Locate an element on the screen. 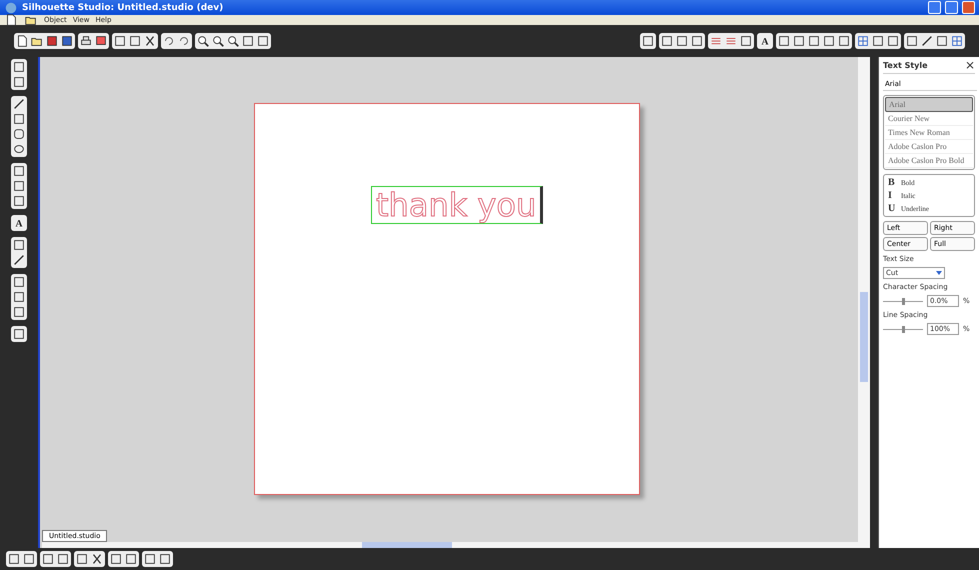 This screenshot has width=979, height=570. horizontal-scrollbar is located at coordinates (450, 545).